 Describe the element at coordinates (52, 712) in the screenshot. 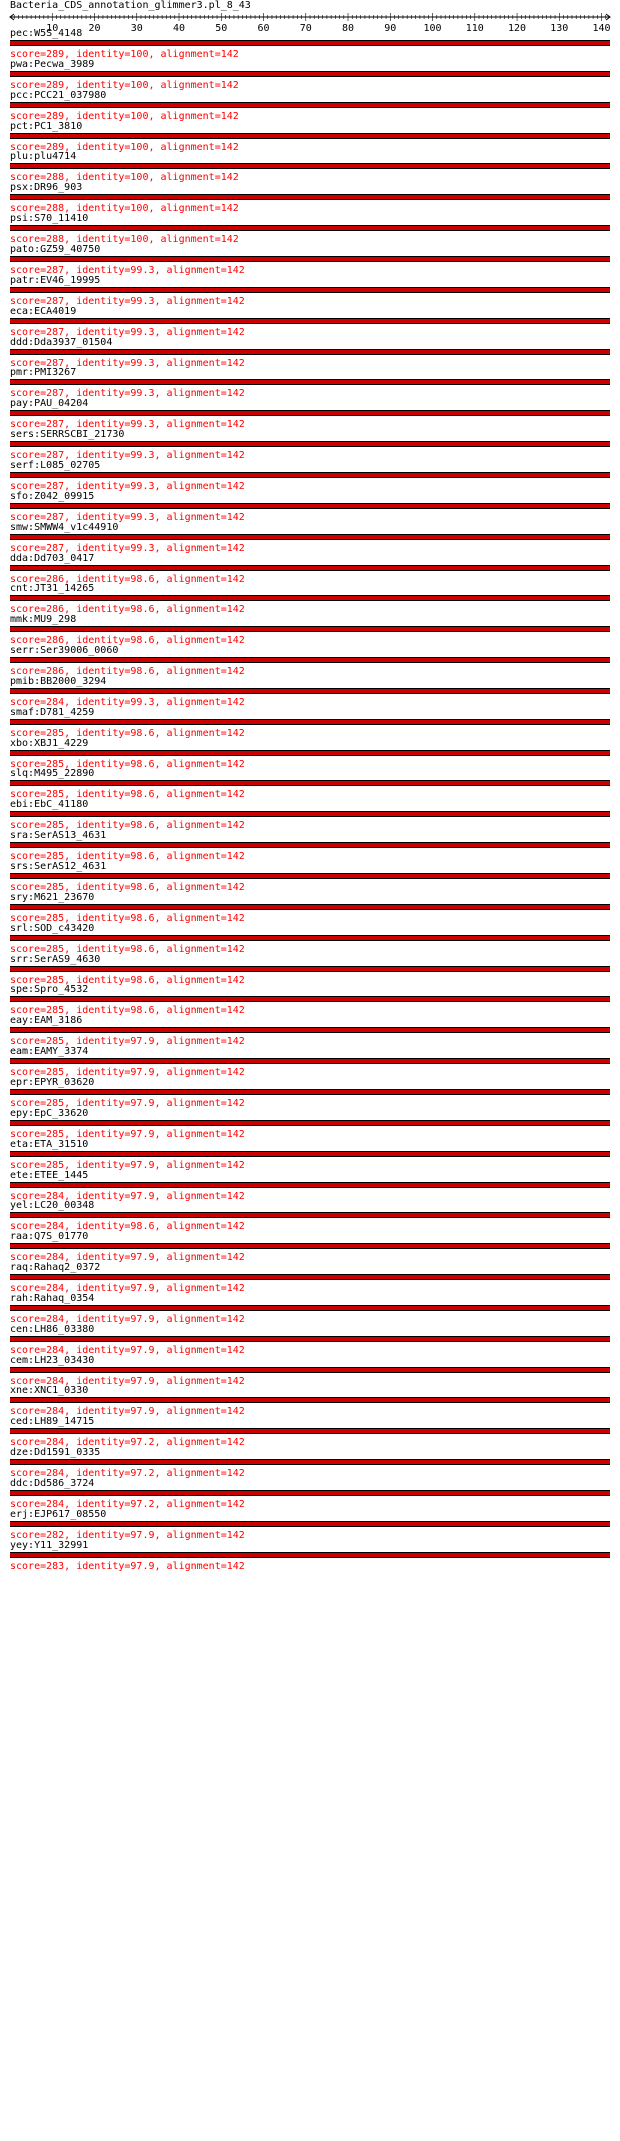

I see `hit-name: smaf:D781_4259` at that location.